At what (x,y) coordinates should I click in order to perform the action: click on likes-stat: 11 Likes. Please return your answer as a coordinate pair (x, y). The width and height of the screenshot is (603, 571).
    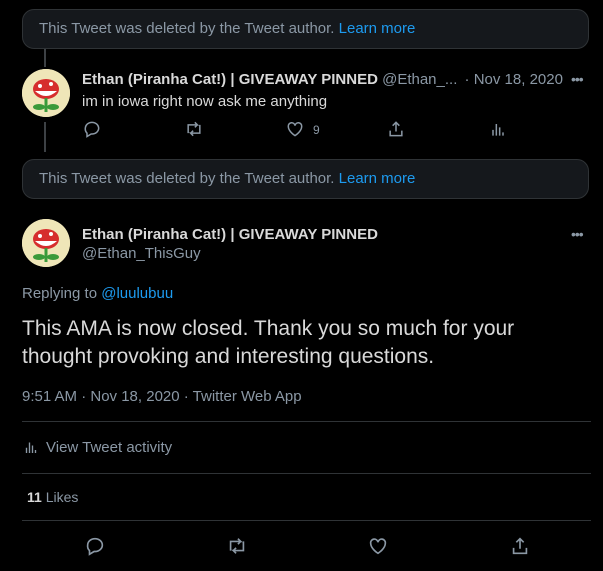
    Looking at the image, I should click on (52, 497).